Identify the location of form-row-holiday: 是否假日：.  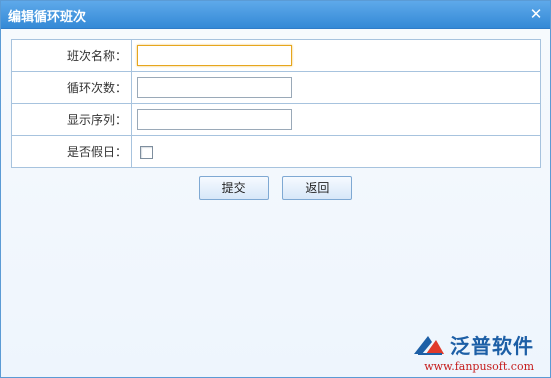
(276, 151).